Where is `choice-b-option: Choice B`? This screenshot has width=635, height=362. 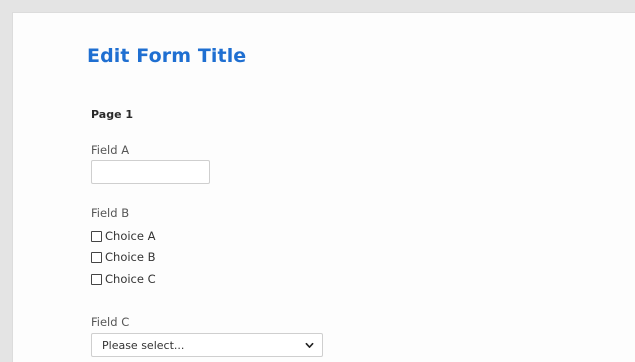 choice-b-option: Choice B is located at coordinates (123, 257).